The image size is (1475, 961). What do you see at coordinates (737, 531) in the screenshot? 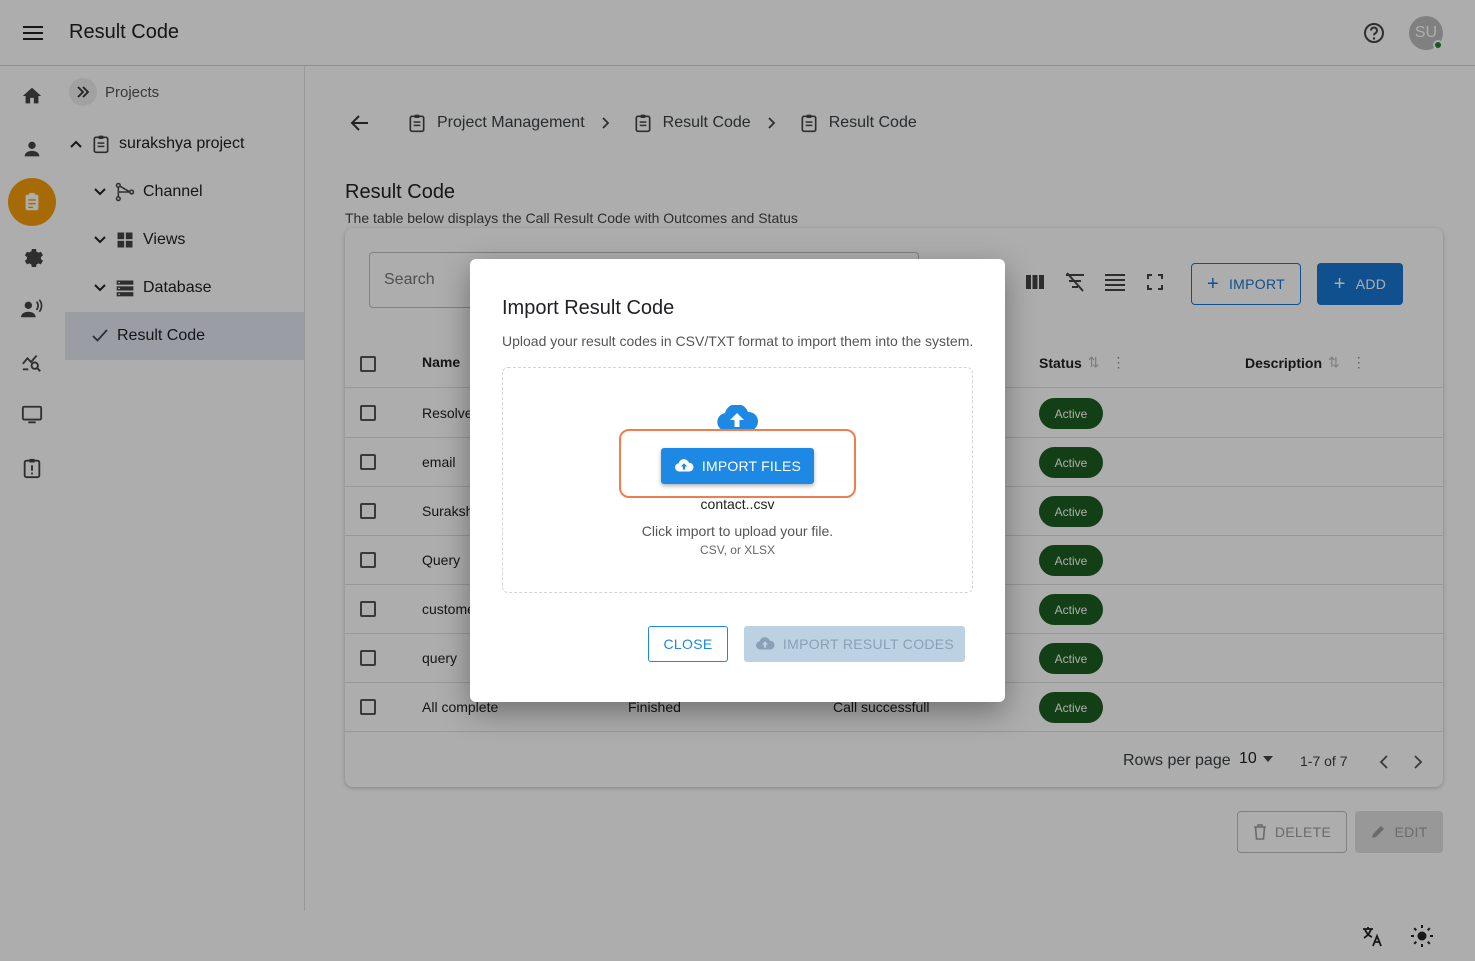
I see `dropzone-hint: Click import to upload your file.` at bounding box center [737, 531].